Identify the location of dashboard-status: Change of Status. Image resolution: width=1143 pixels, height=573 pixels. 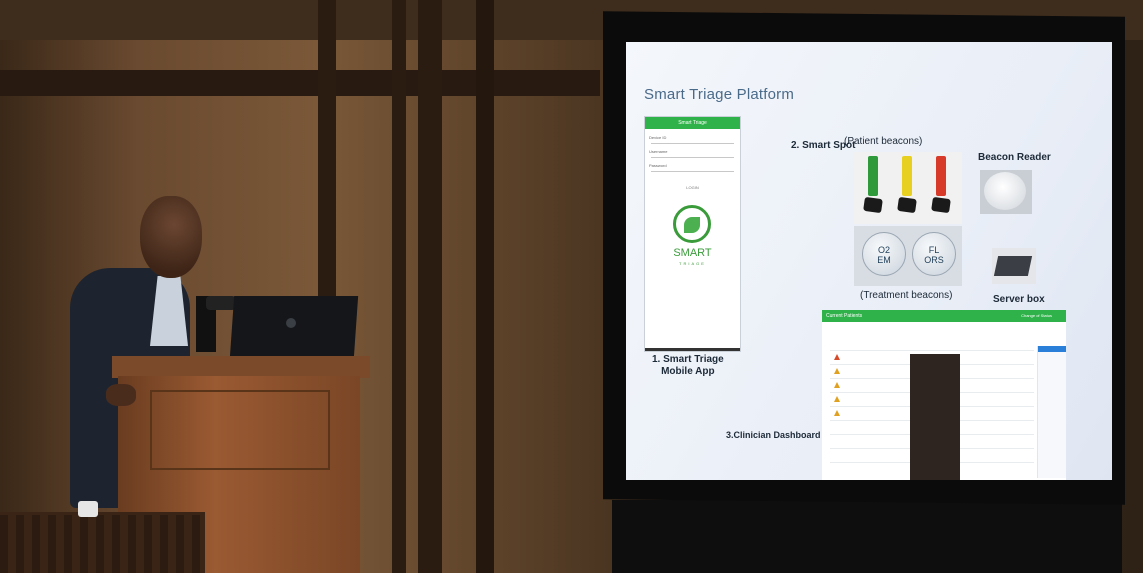
(1036, 315).